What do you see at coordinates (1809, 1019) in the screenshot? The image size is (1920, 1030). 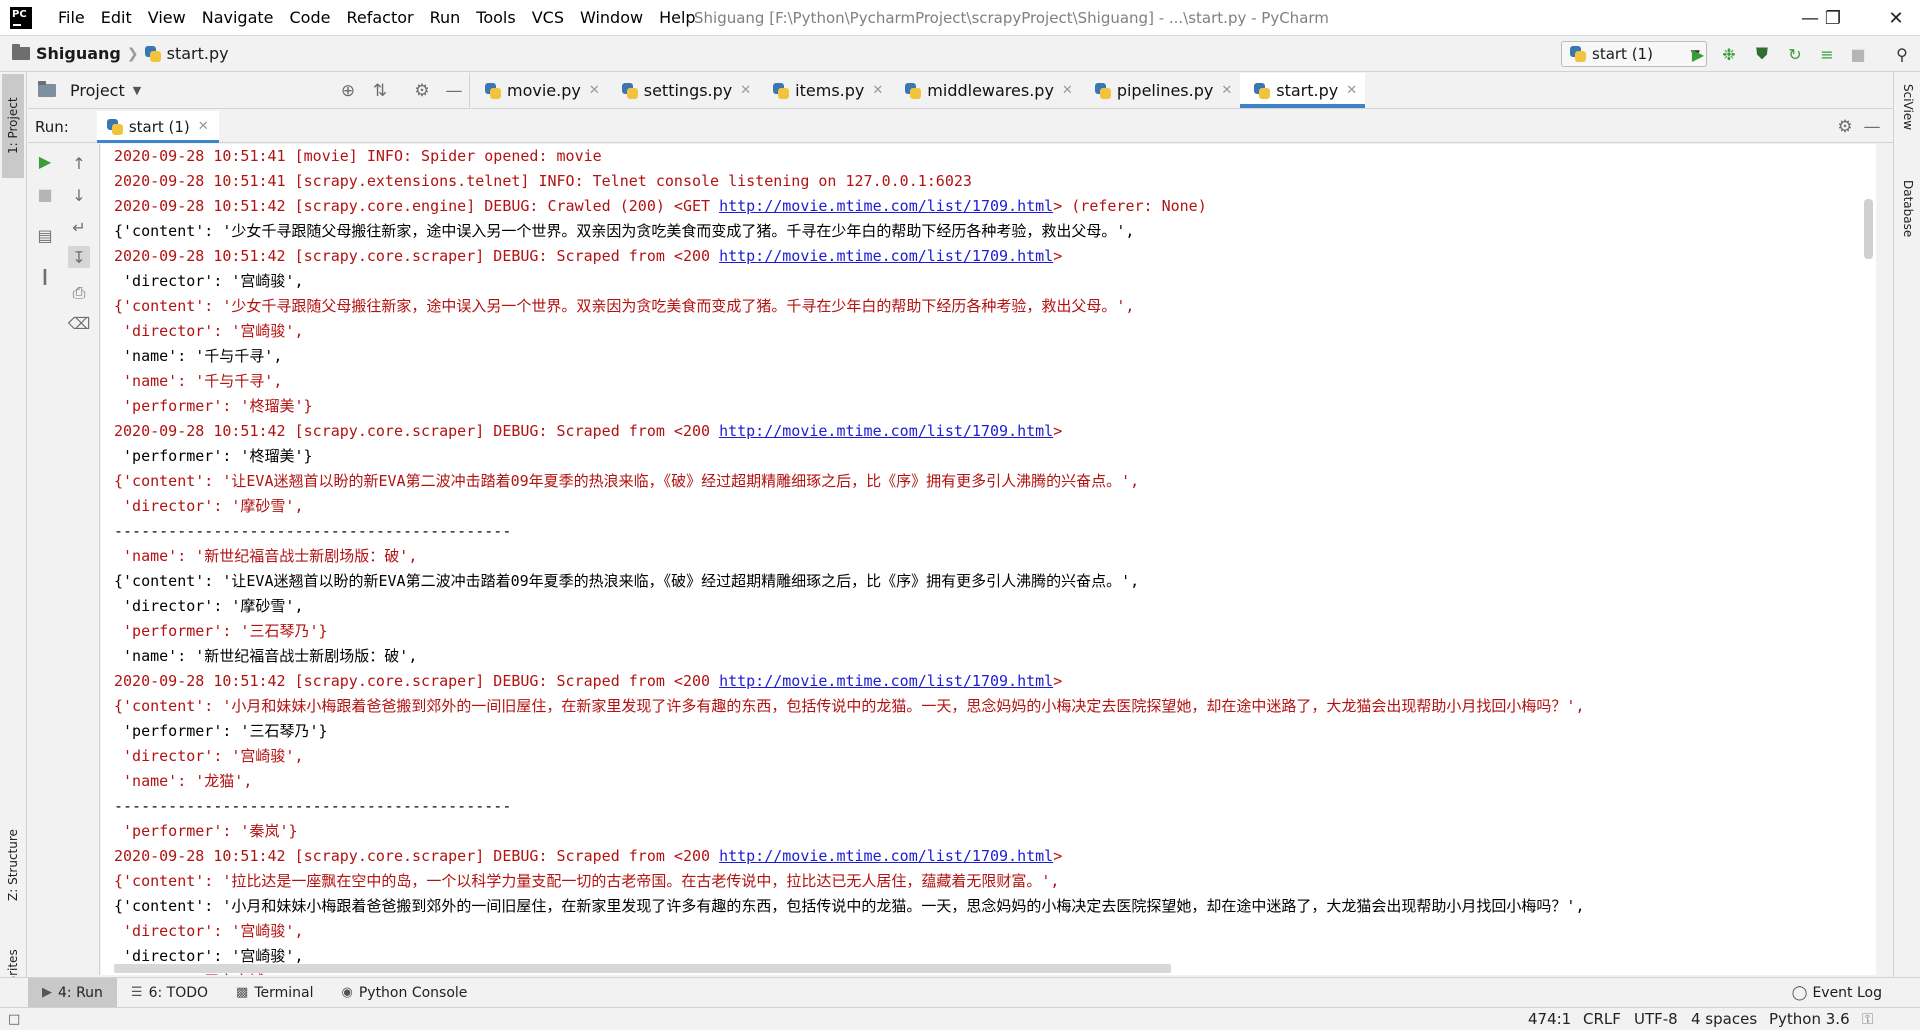 I see `python-interpreter: Python 3.6` at bounding box center [1809, 1019].